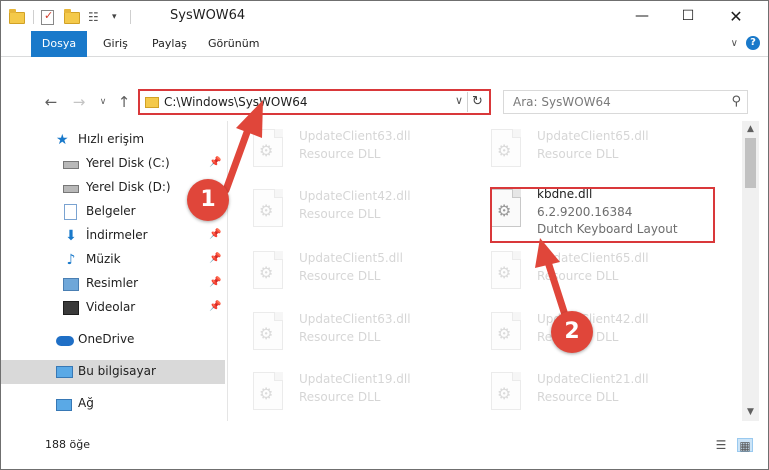 This screenshot has width=769, height=470. Describe the element at coordinates (113, 236) in the screenshot. I see `sidebar-item-downloads: ⬇ İndirmeler 📌` at that location.